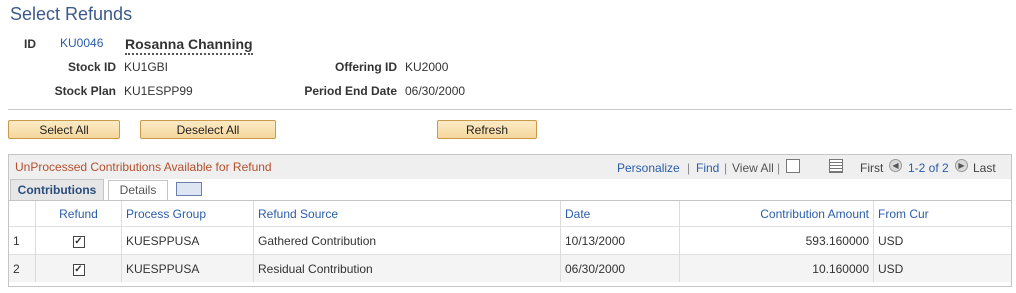 The height and width of the screenshot is (293, 1016). What do you see at coordinates (707, 168) in the screenshot?
I see `find-link: Find` at bounding box center [707, 168].